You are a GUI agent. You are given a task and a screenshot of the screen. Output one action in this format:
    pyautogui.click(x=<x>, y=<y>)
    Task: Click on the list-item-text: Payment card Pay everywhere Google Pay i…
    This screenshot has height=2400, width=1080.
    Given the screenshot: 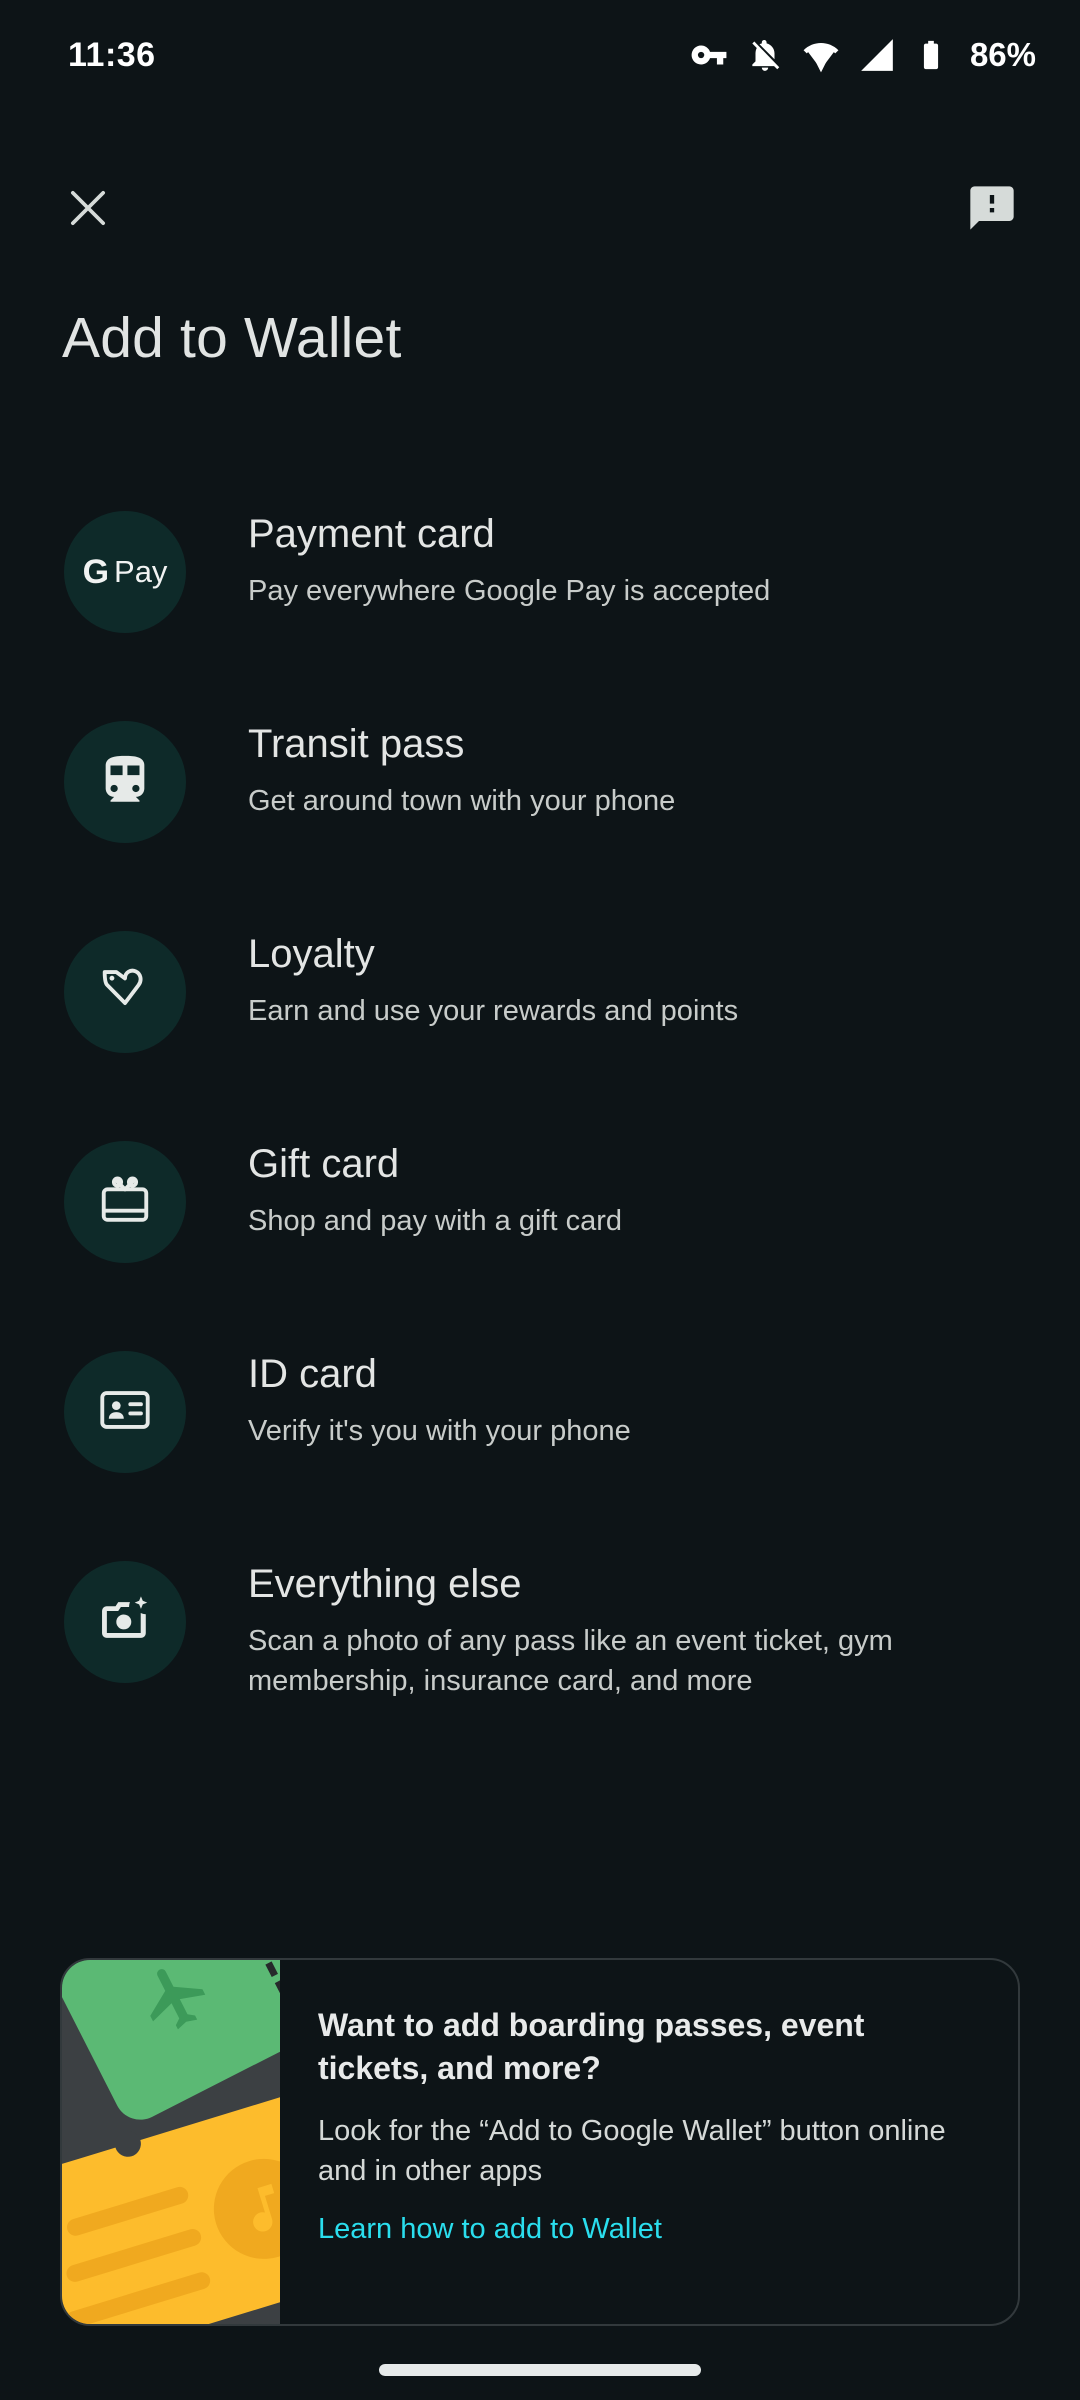 What is the action you would take?
    pyautogui.click(x=509, y=558)
    